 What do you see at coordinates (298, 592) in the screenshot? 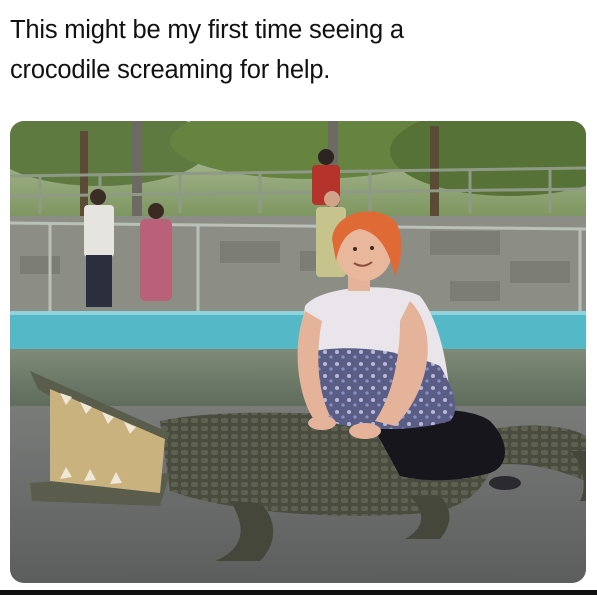
I see `bottom-divider` at bounding box center [298, 592].